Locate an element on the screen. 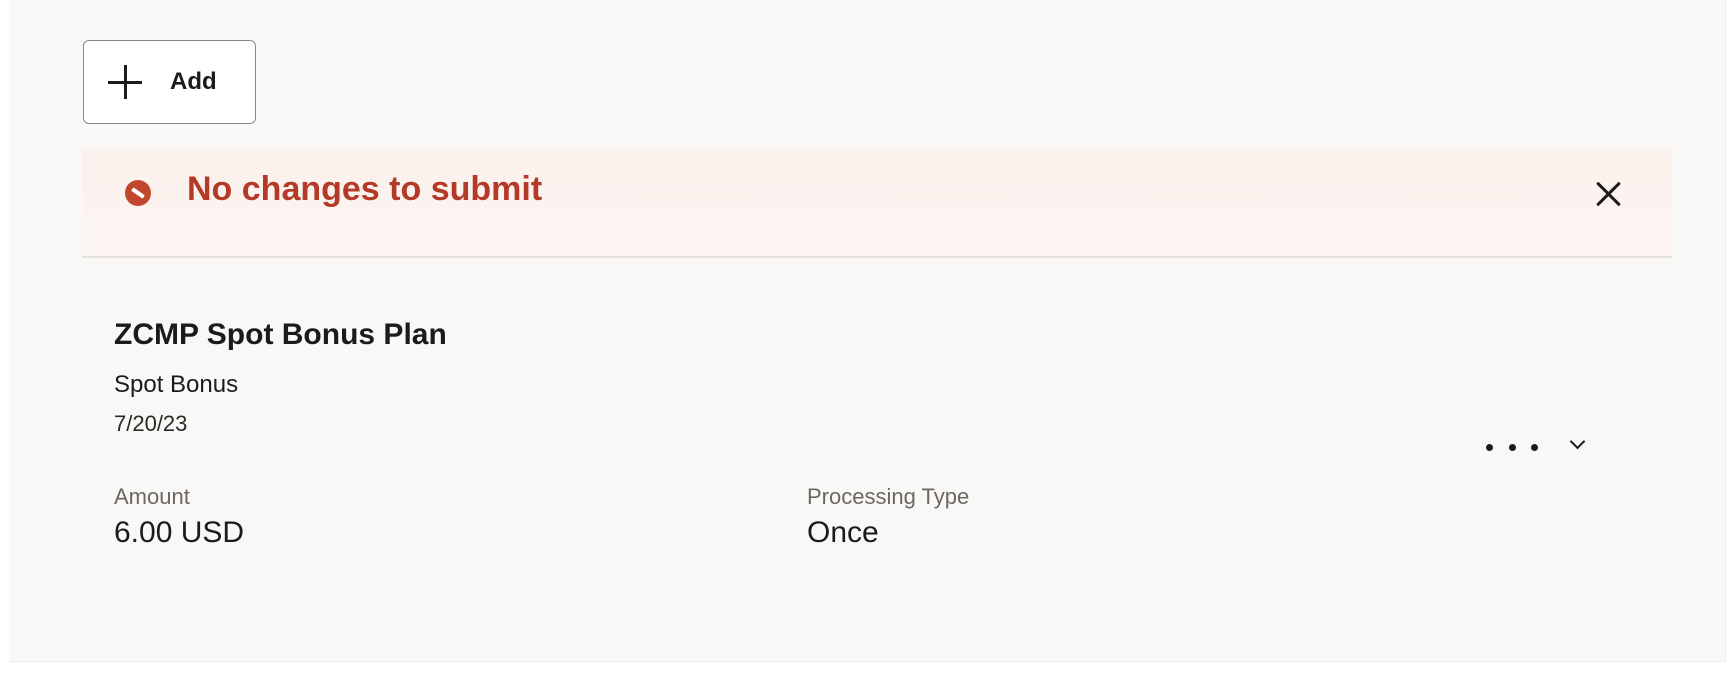 The width and height of the screenshot is (1726, 674). amount-value: 6.00 USD is located at coordinates (179, 532).